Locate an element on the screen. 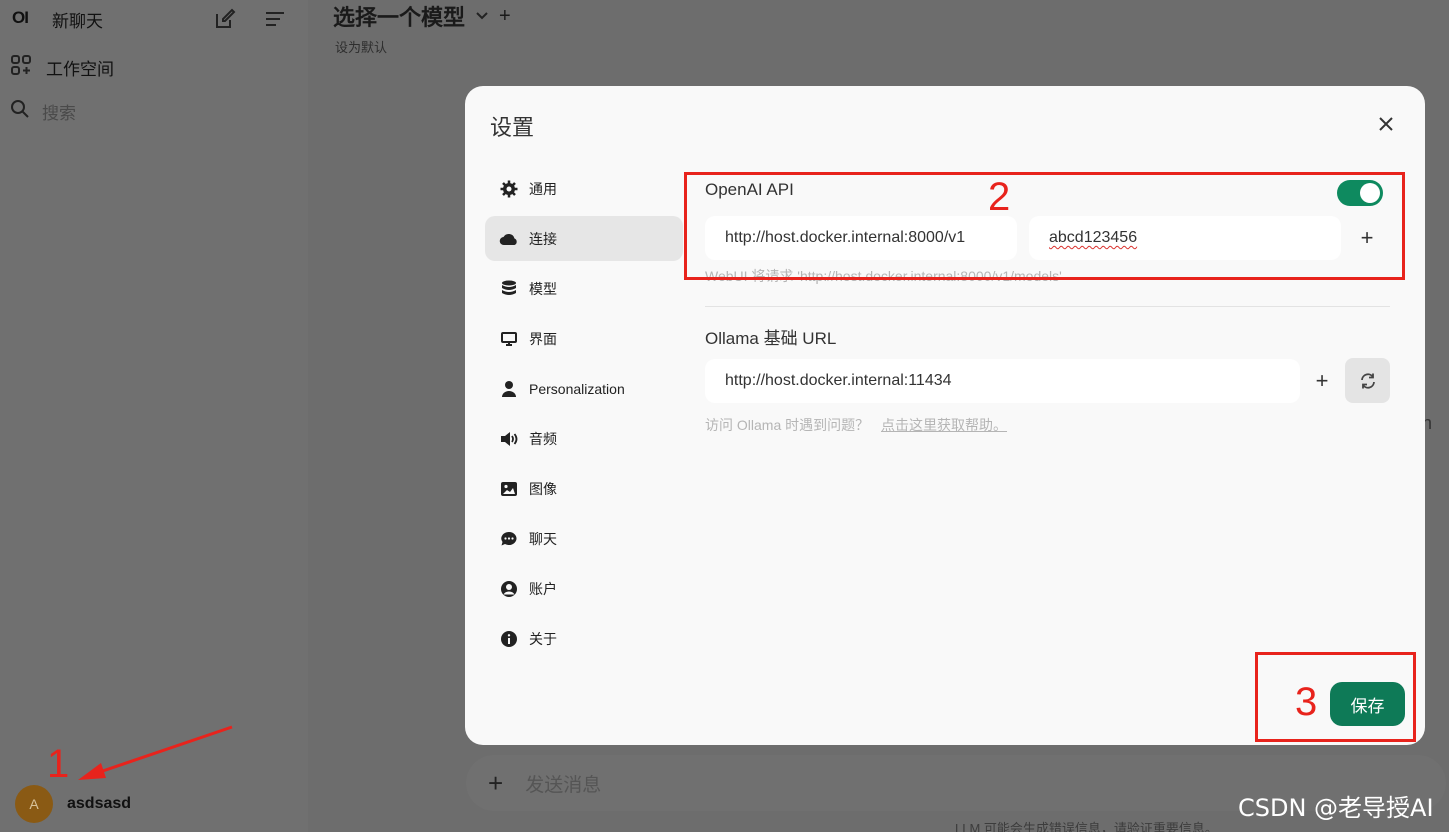  watermark: CSDN @老导授AI is located at coordinates (1336, 808).